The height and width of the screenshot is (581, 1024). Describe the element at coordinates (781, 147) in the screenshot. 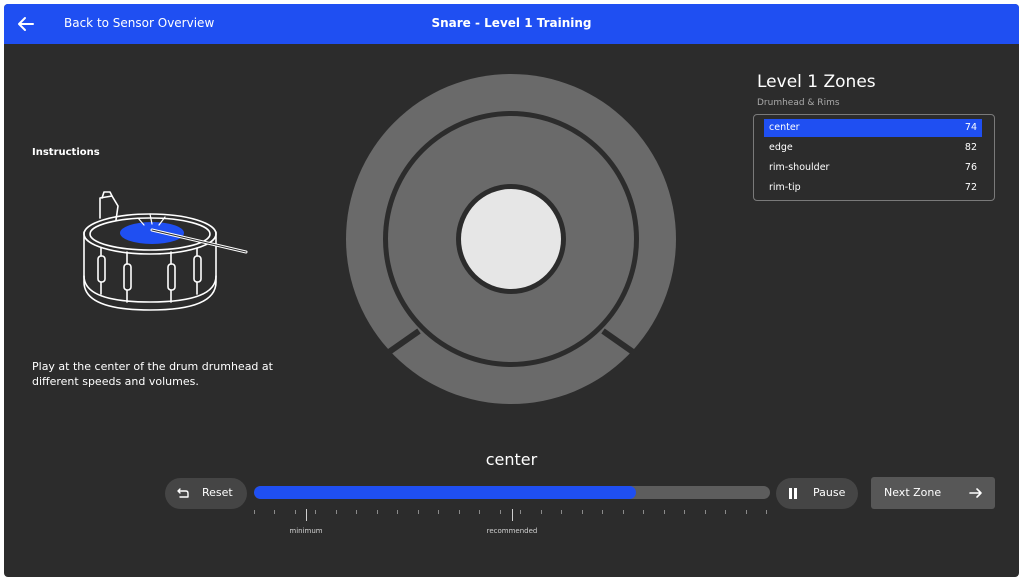

I see `zone-name: edge` at that location.